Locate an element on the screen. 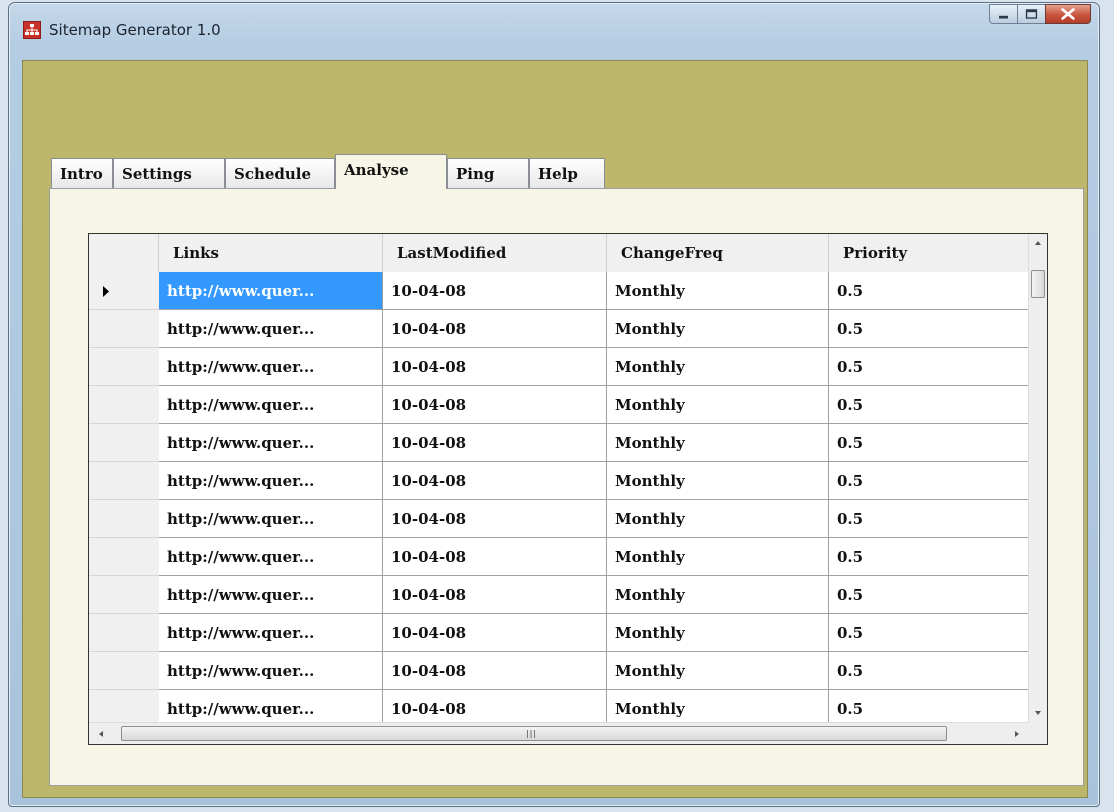 This screenshot has width=1114, height=812. close-button is located at coordinates (1068, 14).